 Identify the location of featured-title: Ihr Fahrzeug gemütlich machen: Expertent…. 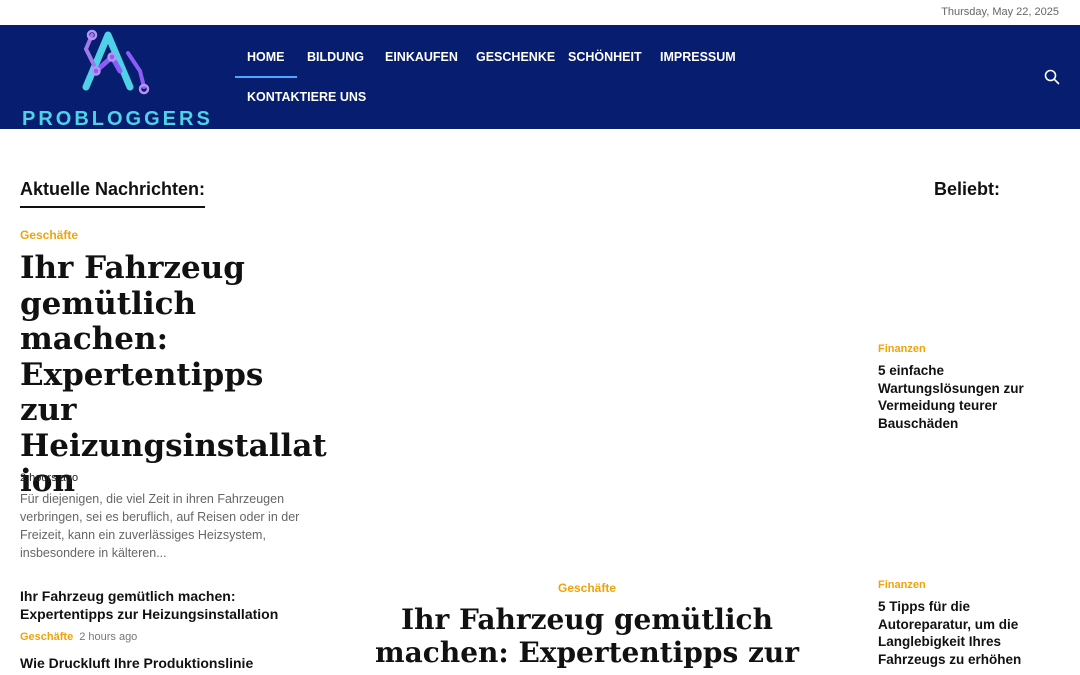
(173, 375).